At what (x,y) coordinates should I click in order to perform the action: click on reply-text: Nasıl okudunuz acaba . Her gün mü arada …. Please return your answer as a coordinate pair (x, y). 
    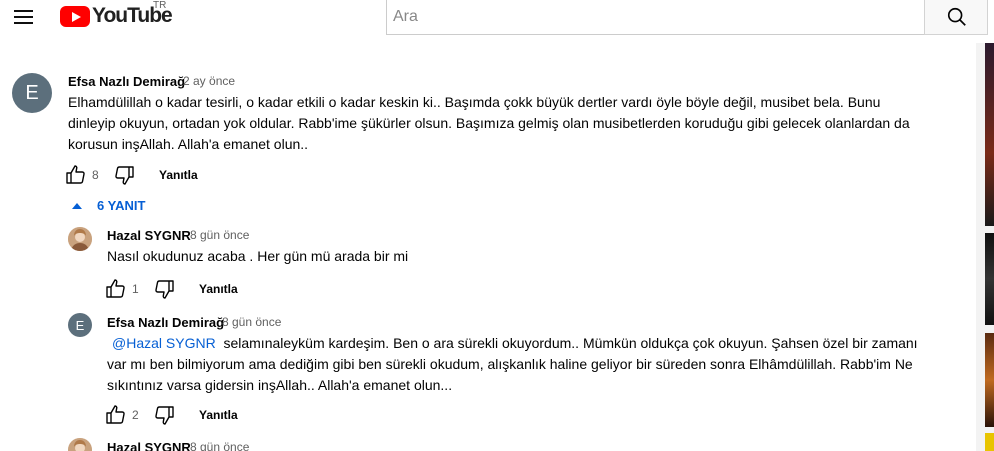
    Looking at the image, I should click on (258, 256).